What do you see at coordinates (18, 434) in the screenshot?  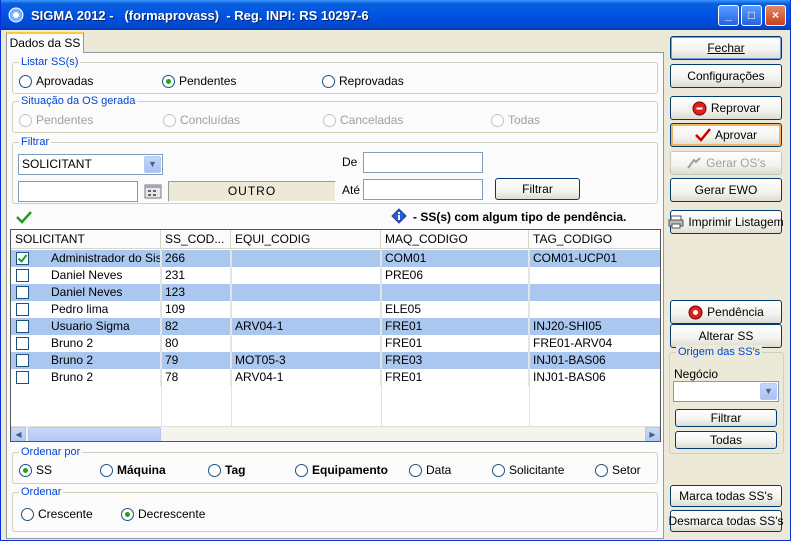 I see `scroll-left-icon: ◀` at bounding box center [18, 434].